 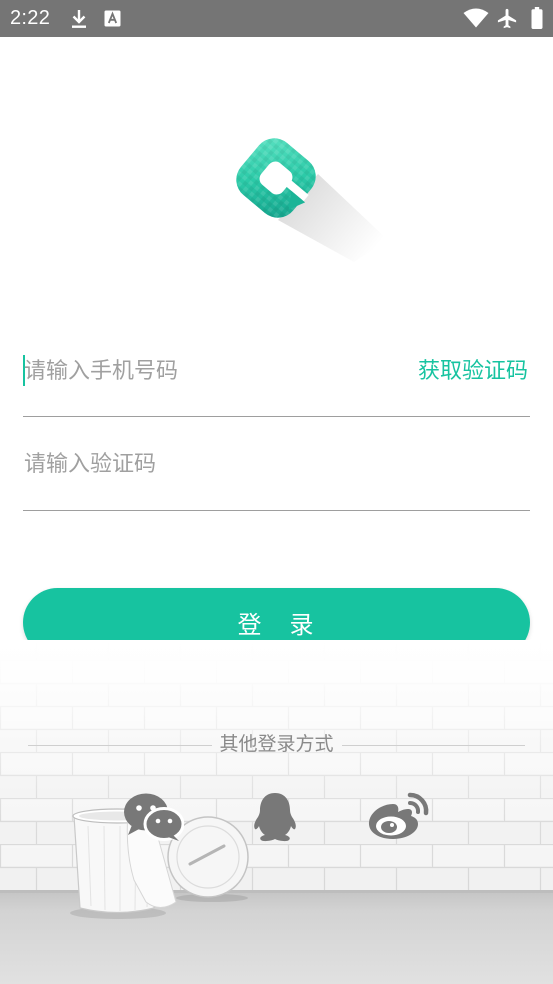 I want to click on weibo-icon, so click(x=398, y=815).